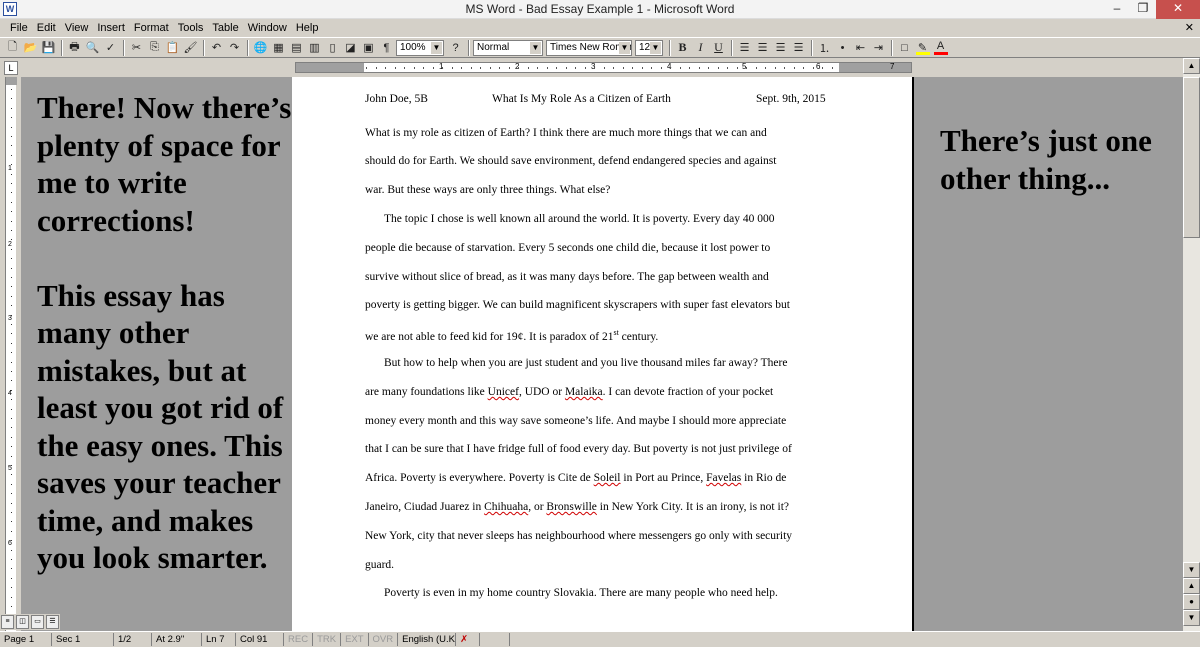 The width and height of the screenshot is (1200, 647). I want to click on highlight-icon: ✎, so click(922, 47).